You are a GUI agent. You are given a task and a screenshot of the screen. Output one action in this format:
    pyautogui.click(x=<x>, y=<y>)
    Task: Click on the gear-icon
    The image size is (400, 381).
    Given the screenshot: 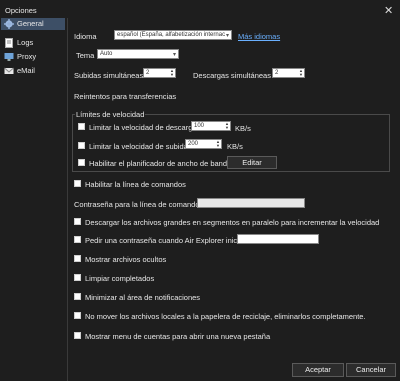 What is the action you would take?
    pyautogui.click(x=9, y=24)
    